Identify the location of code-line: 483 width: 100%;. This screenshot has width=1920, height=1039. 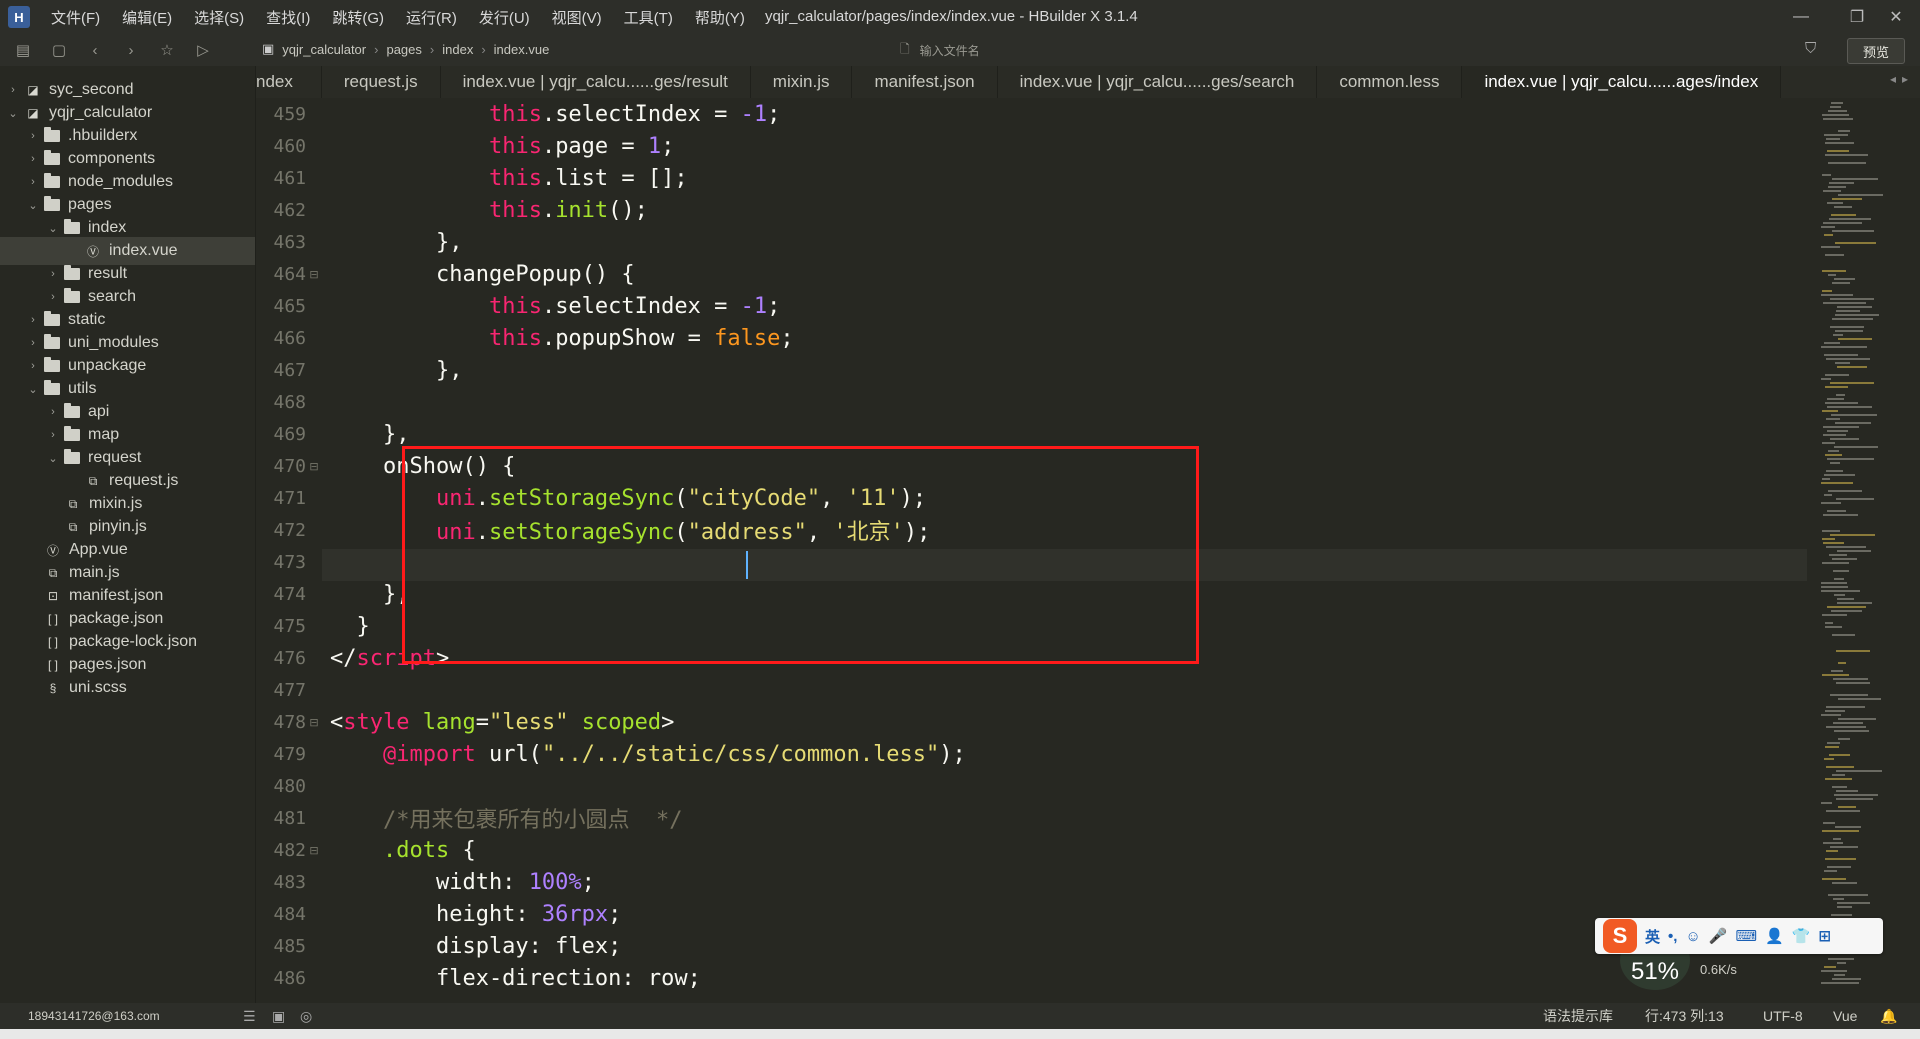
(1033, 882).